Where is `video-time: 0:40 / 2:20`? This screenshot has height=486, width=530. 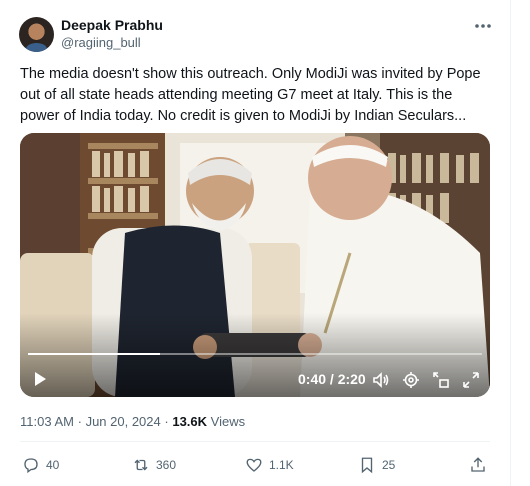
video-time: 0:40 / 2:20 is located at coordinates (332, 379).